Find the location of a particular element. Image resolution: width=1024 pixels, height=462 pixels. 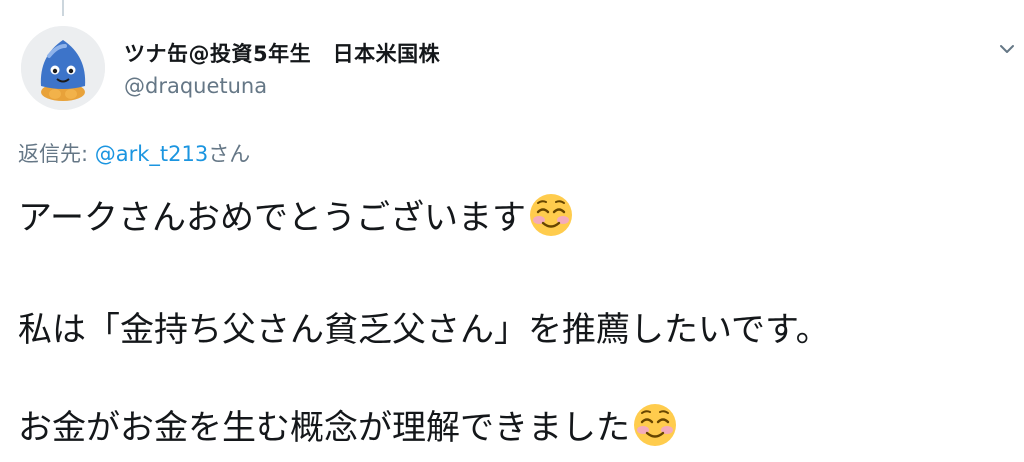

avatar-slime-figure-icon is located at coordinates (63, 68).